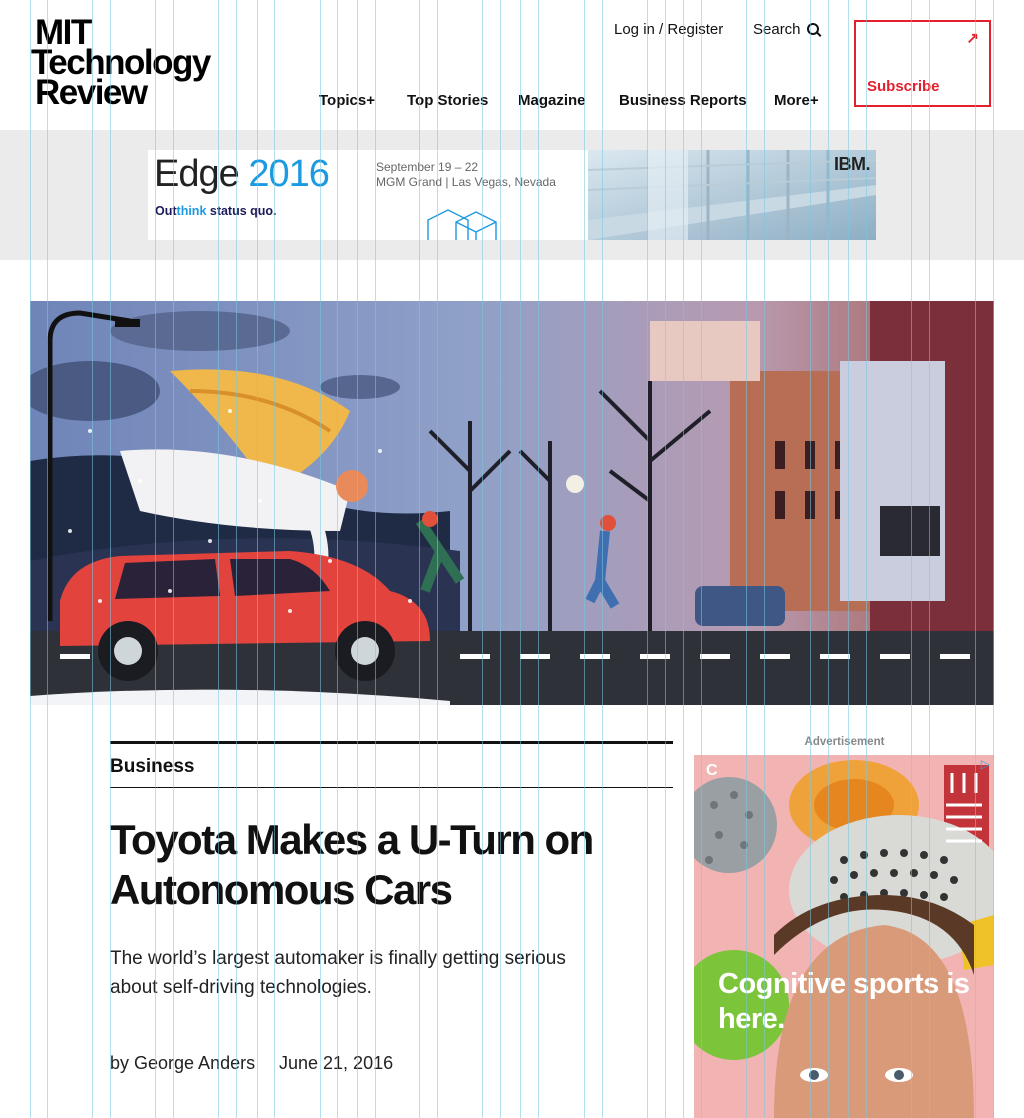 The width and height of the screenshot is (1024, 1118). I want to click on banner-edge-word: Edge, so click(197, 174).